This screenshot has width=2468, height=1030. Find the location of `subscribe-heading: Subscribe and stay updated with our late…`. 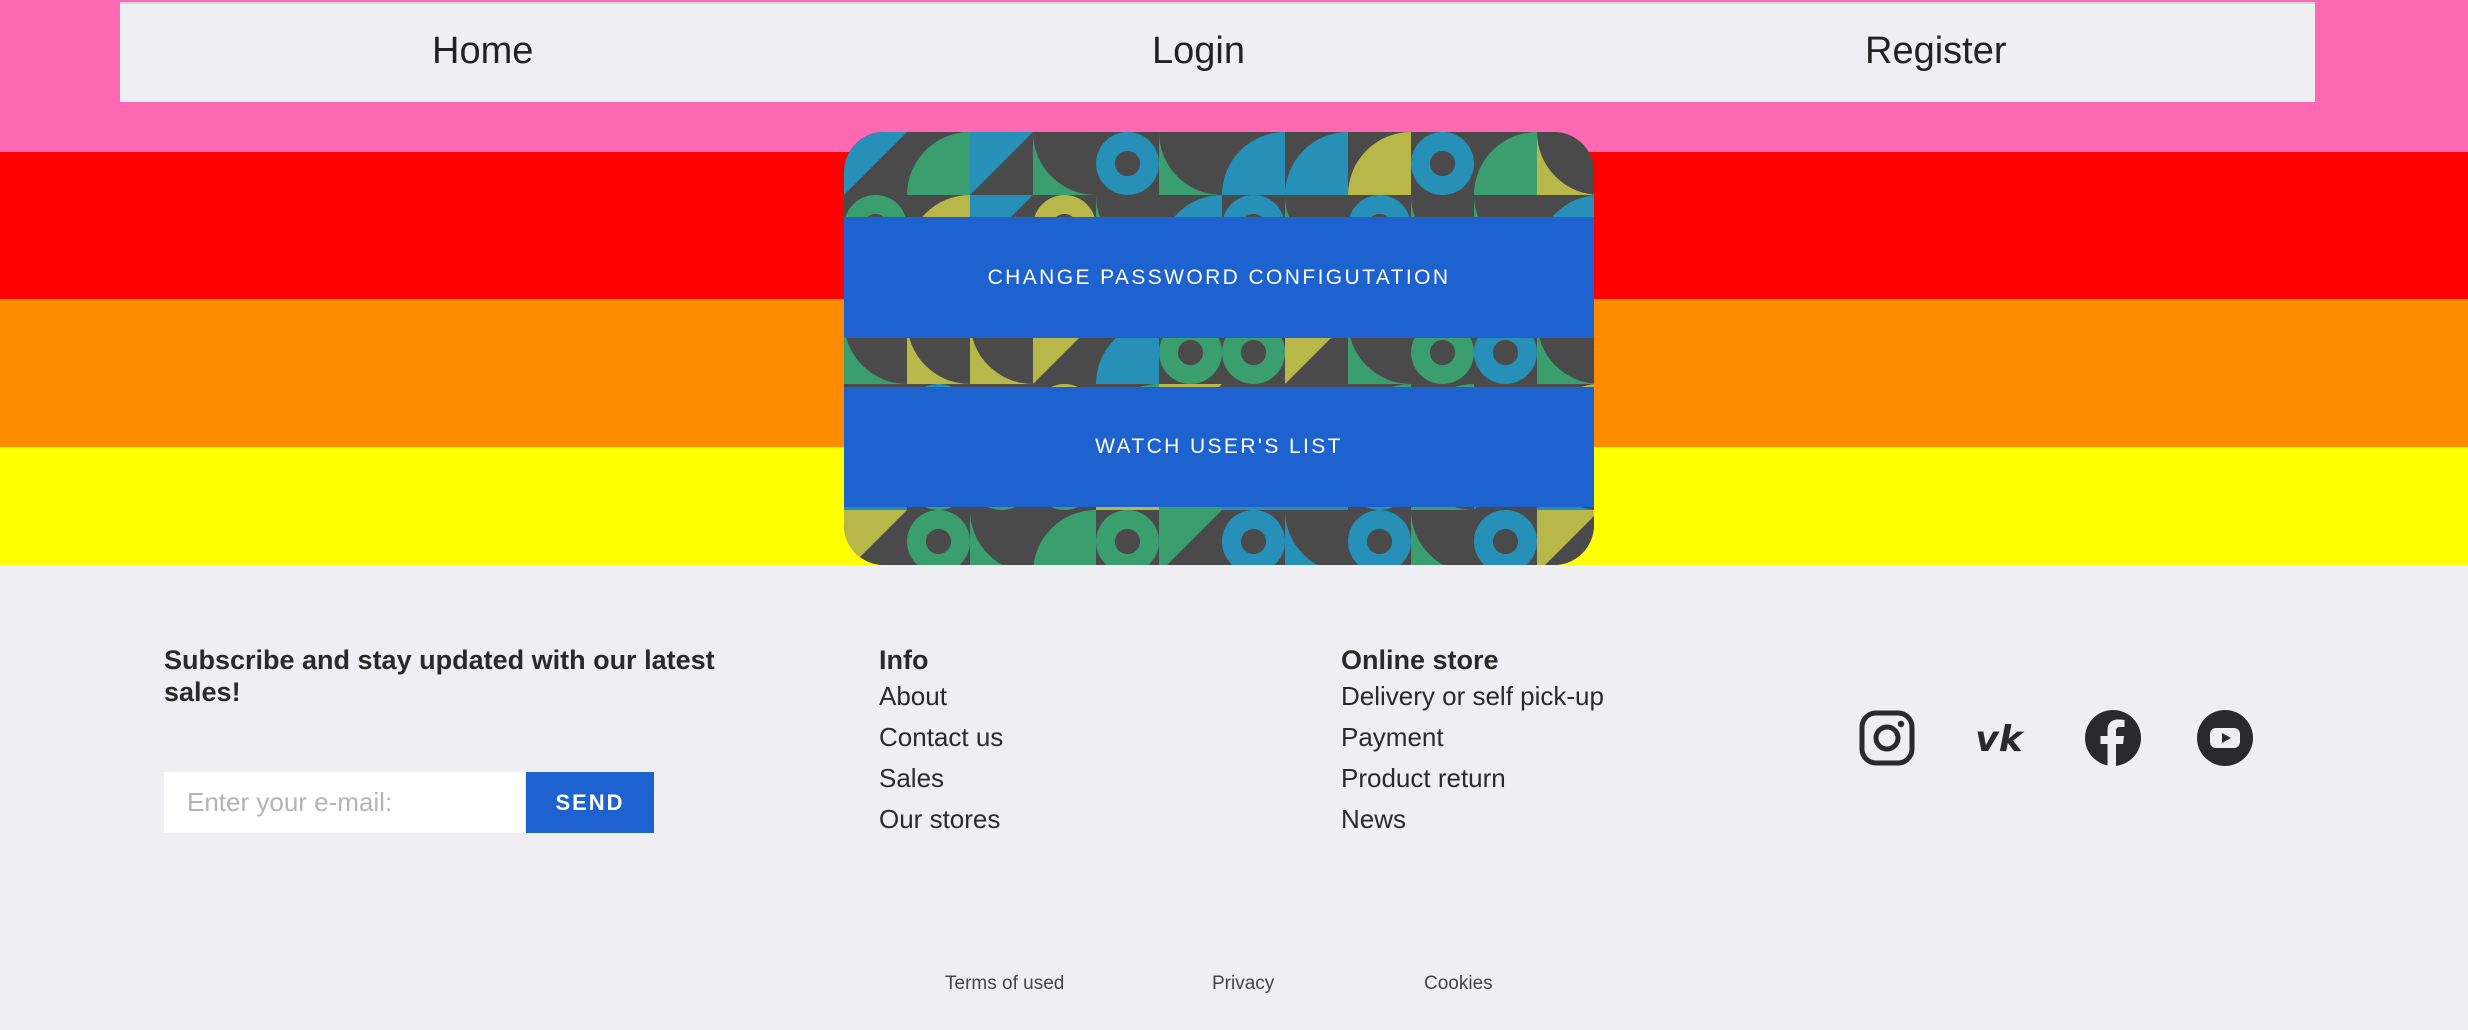

subscribe-heading: Subscribe and stay updated with our late… is located at coordinates (439, 676).